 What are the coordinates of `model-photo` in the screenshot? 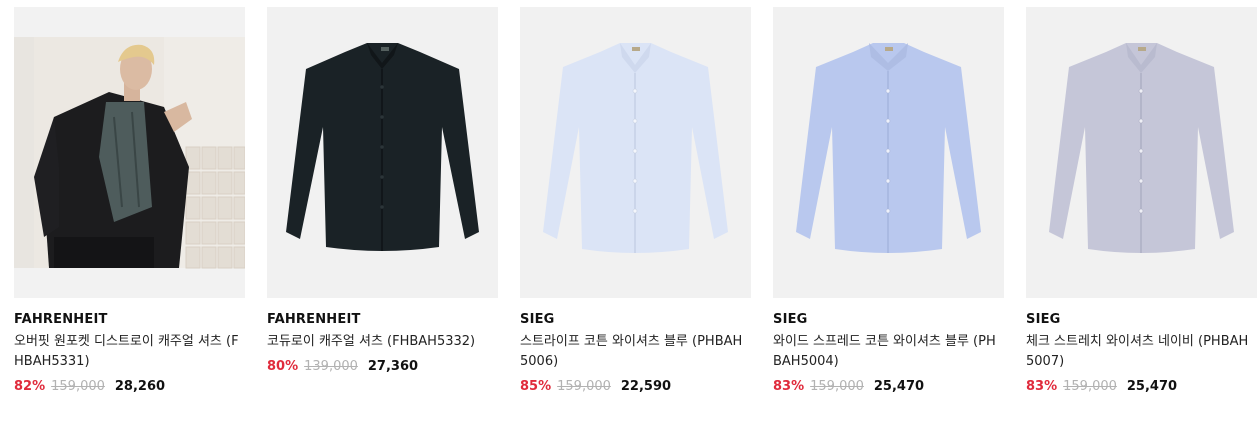 It's located at (129, 152).